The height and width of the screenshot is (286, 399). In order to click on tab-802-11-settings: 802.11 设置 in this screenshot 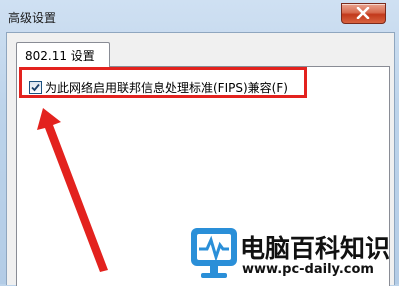, I will do `click(63, 54)`.